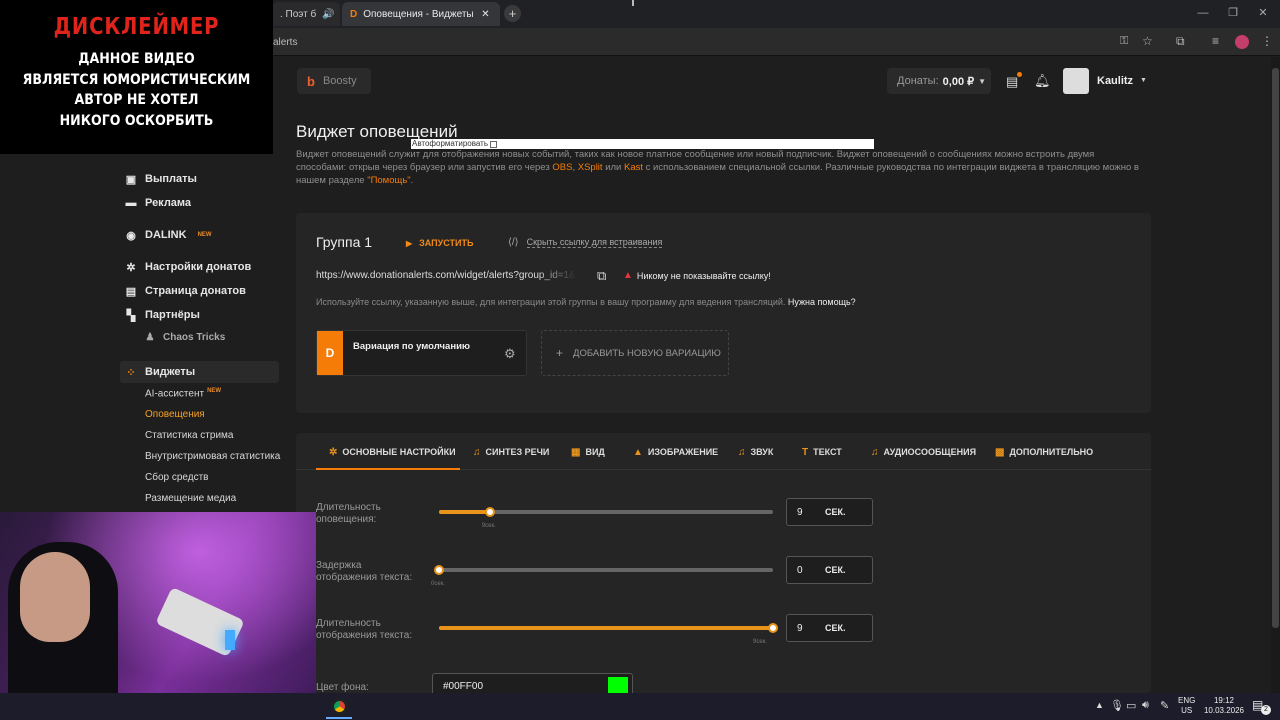 This screenshot has height=720, width=1280. I want to click on browser-tab-active: D Оповещения - Виджеты - Do ✕, so click(421, 14).